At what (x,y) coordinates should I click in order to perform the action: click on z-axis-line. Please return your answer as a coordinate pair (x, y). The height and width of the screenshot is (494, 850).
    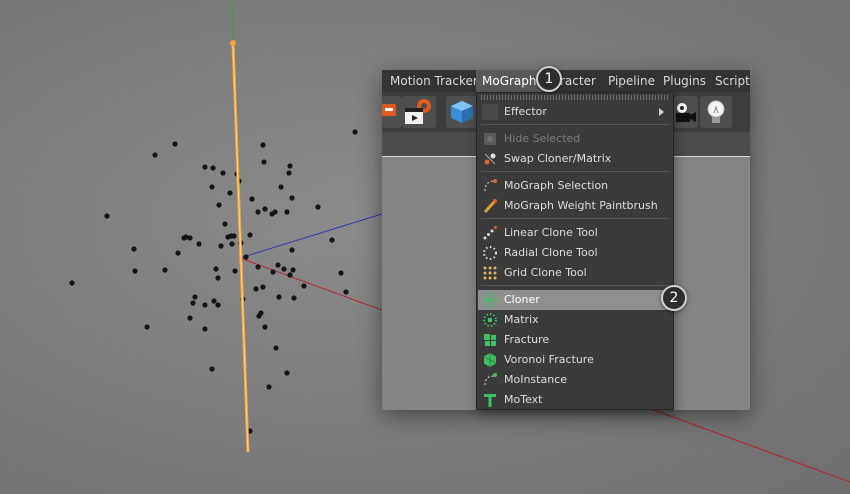
    Looking at the image, I should click on (311, 236).